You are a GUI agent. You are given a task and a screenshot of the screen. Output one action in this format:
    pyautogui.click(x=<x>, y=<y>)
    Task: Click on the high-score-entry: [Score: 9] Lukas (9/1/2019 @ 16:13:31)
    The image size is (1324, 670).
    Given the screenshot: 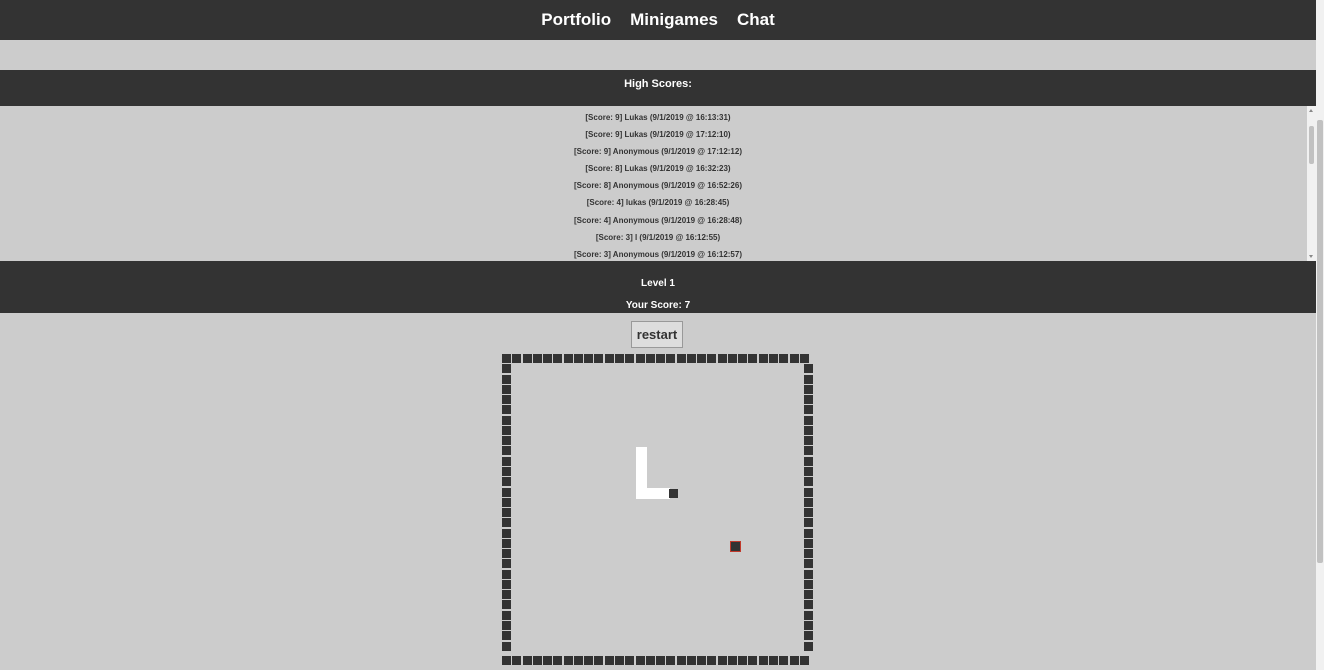 What is the action you would take?
    pyautogui.click(x=658, y=117)
    